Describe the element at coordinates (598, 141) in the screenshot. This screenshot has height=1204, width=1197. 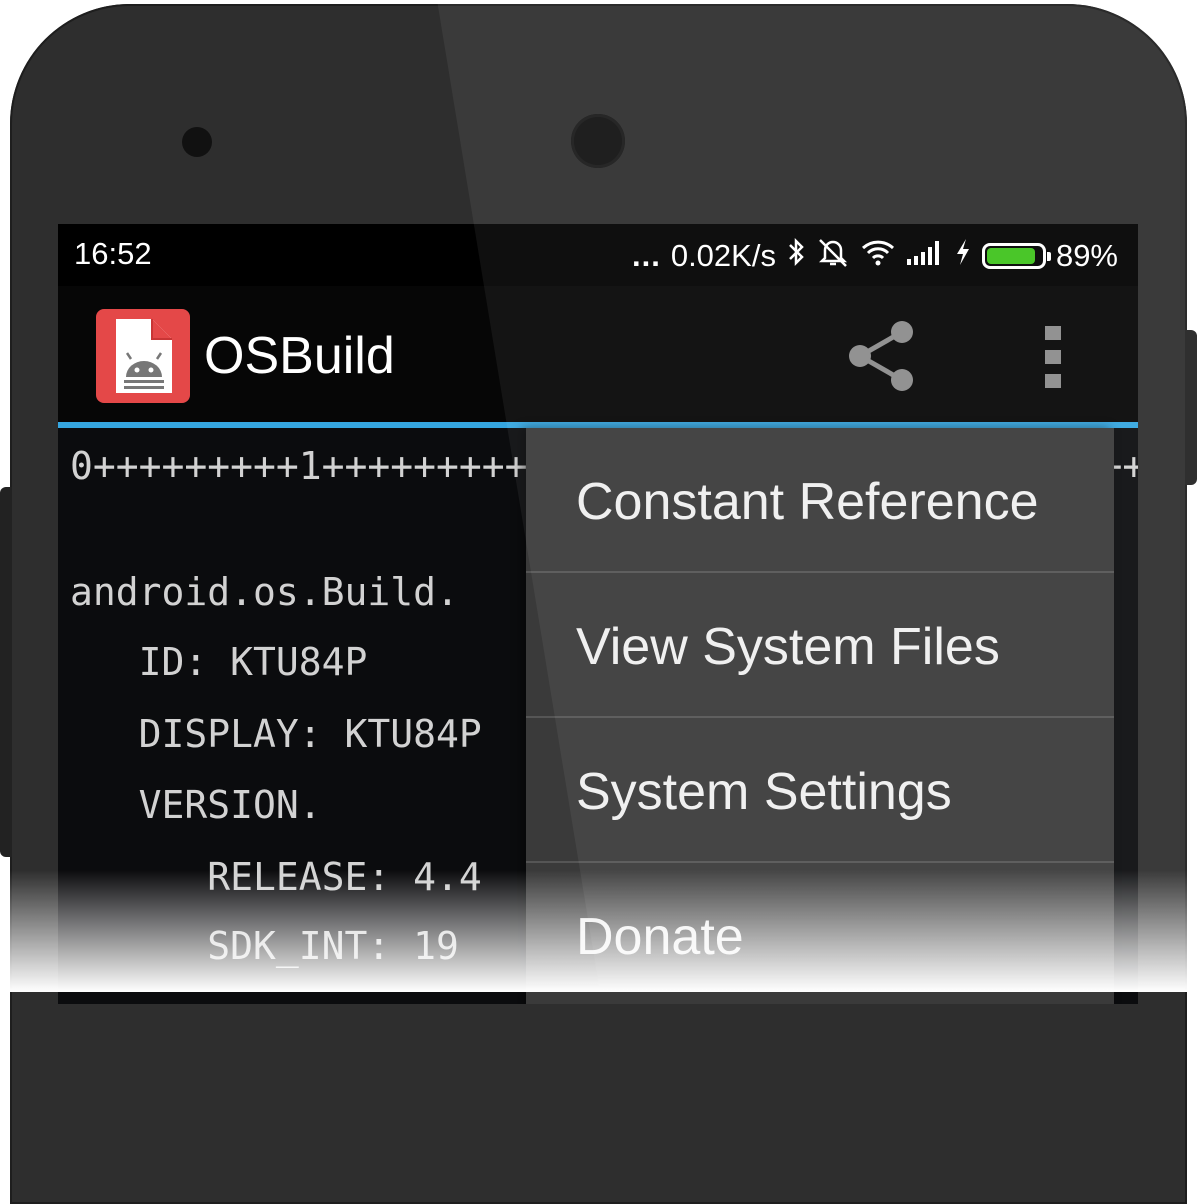
I see `front-camera` at that location.